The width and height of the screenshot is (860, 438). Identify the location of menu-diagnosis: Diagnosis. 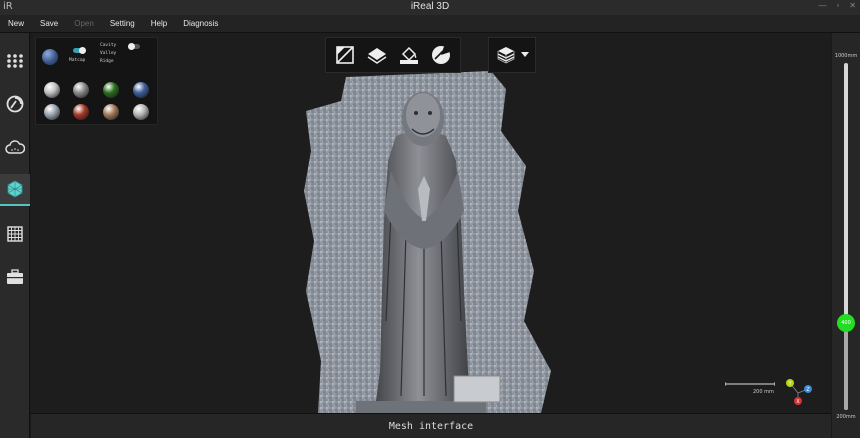
(200, 23).